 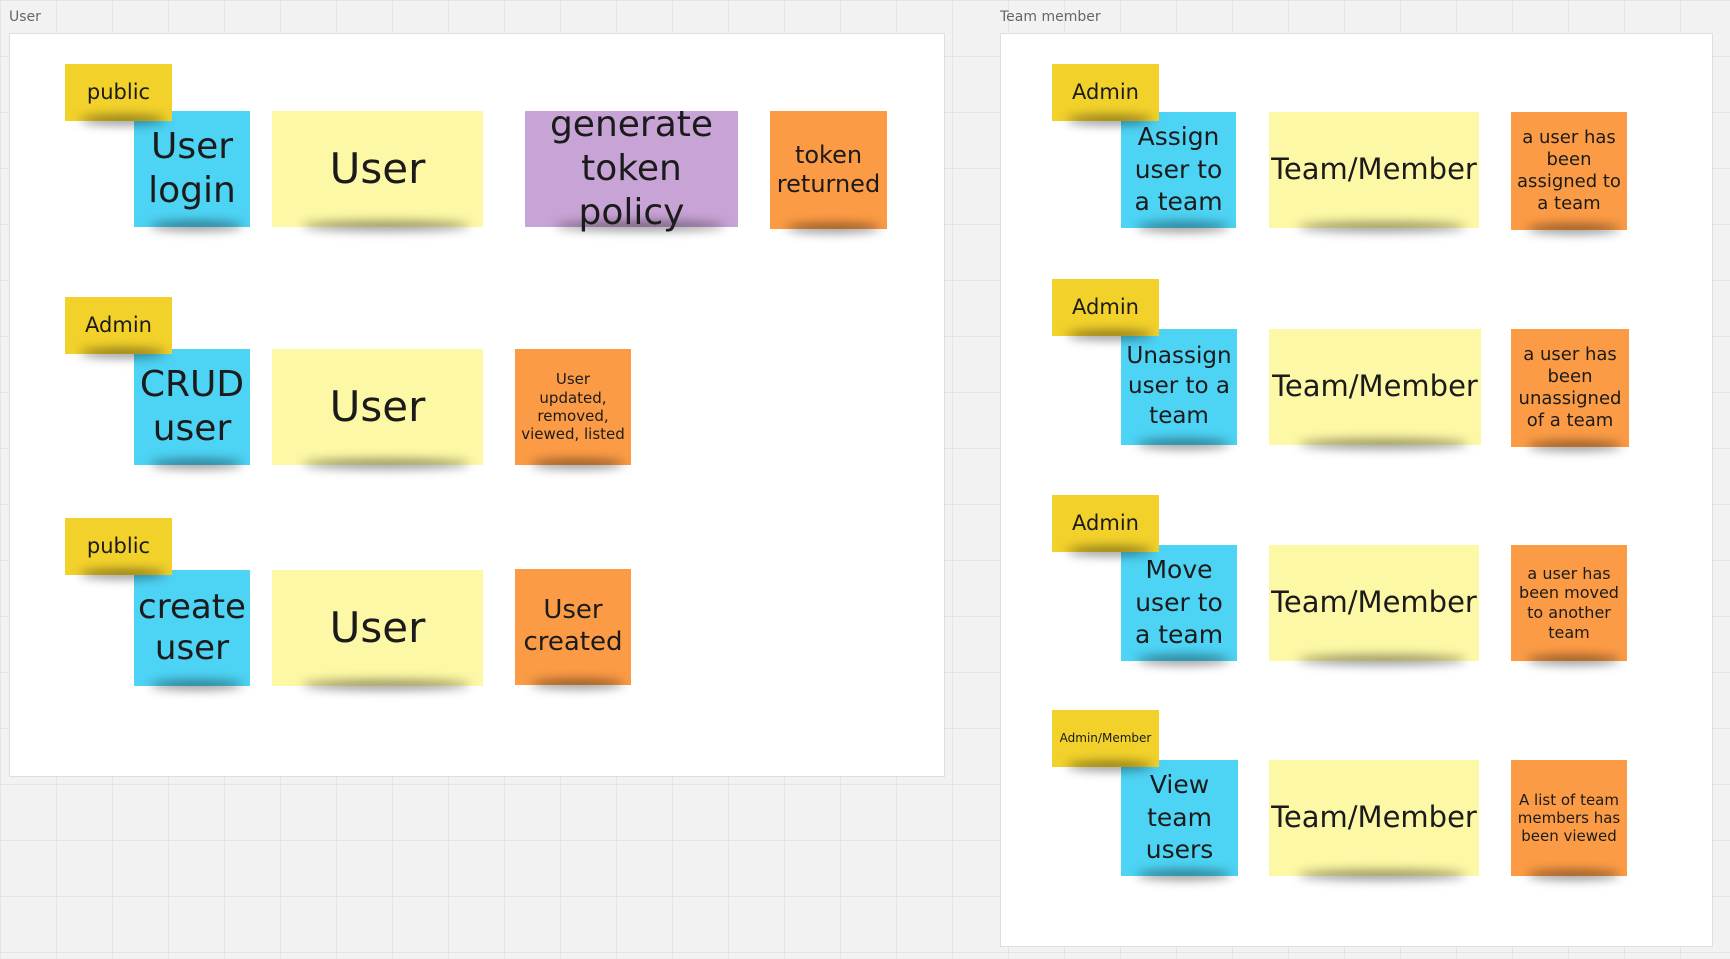 What do you see at coordinates (1179, 818) in the screenshot?
I see `command-sticky-view-team-users: View team users` at bounding box center [1179, 818].